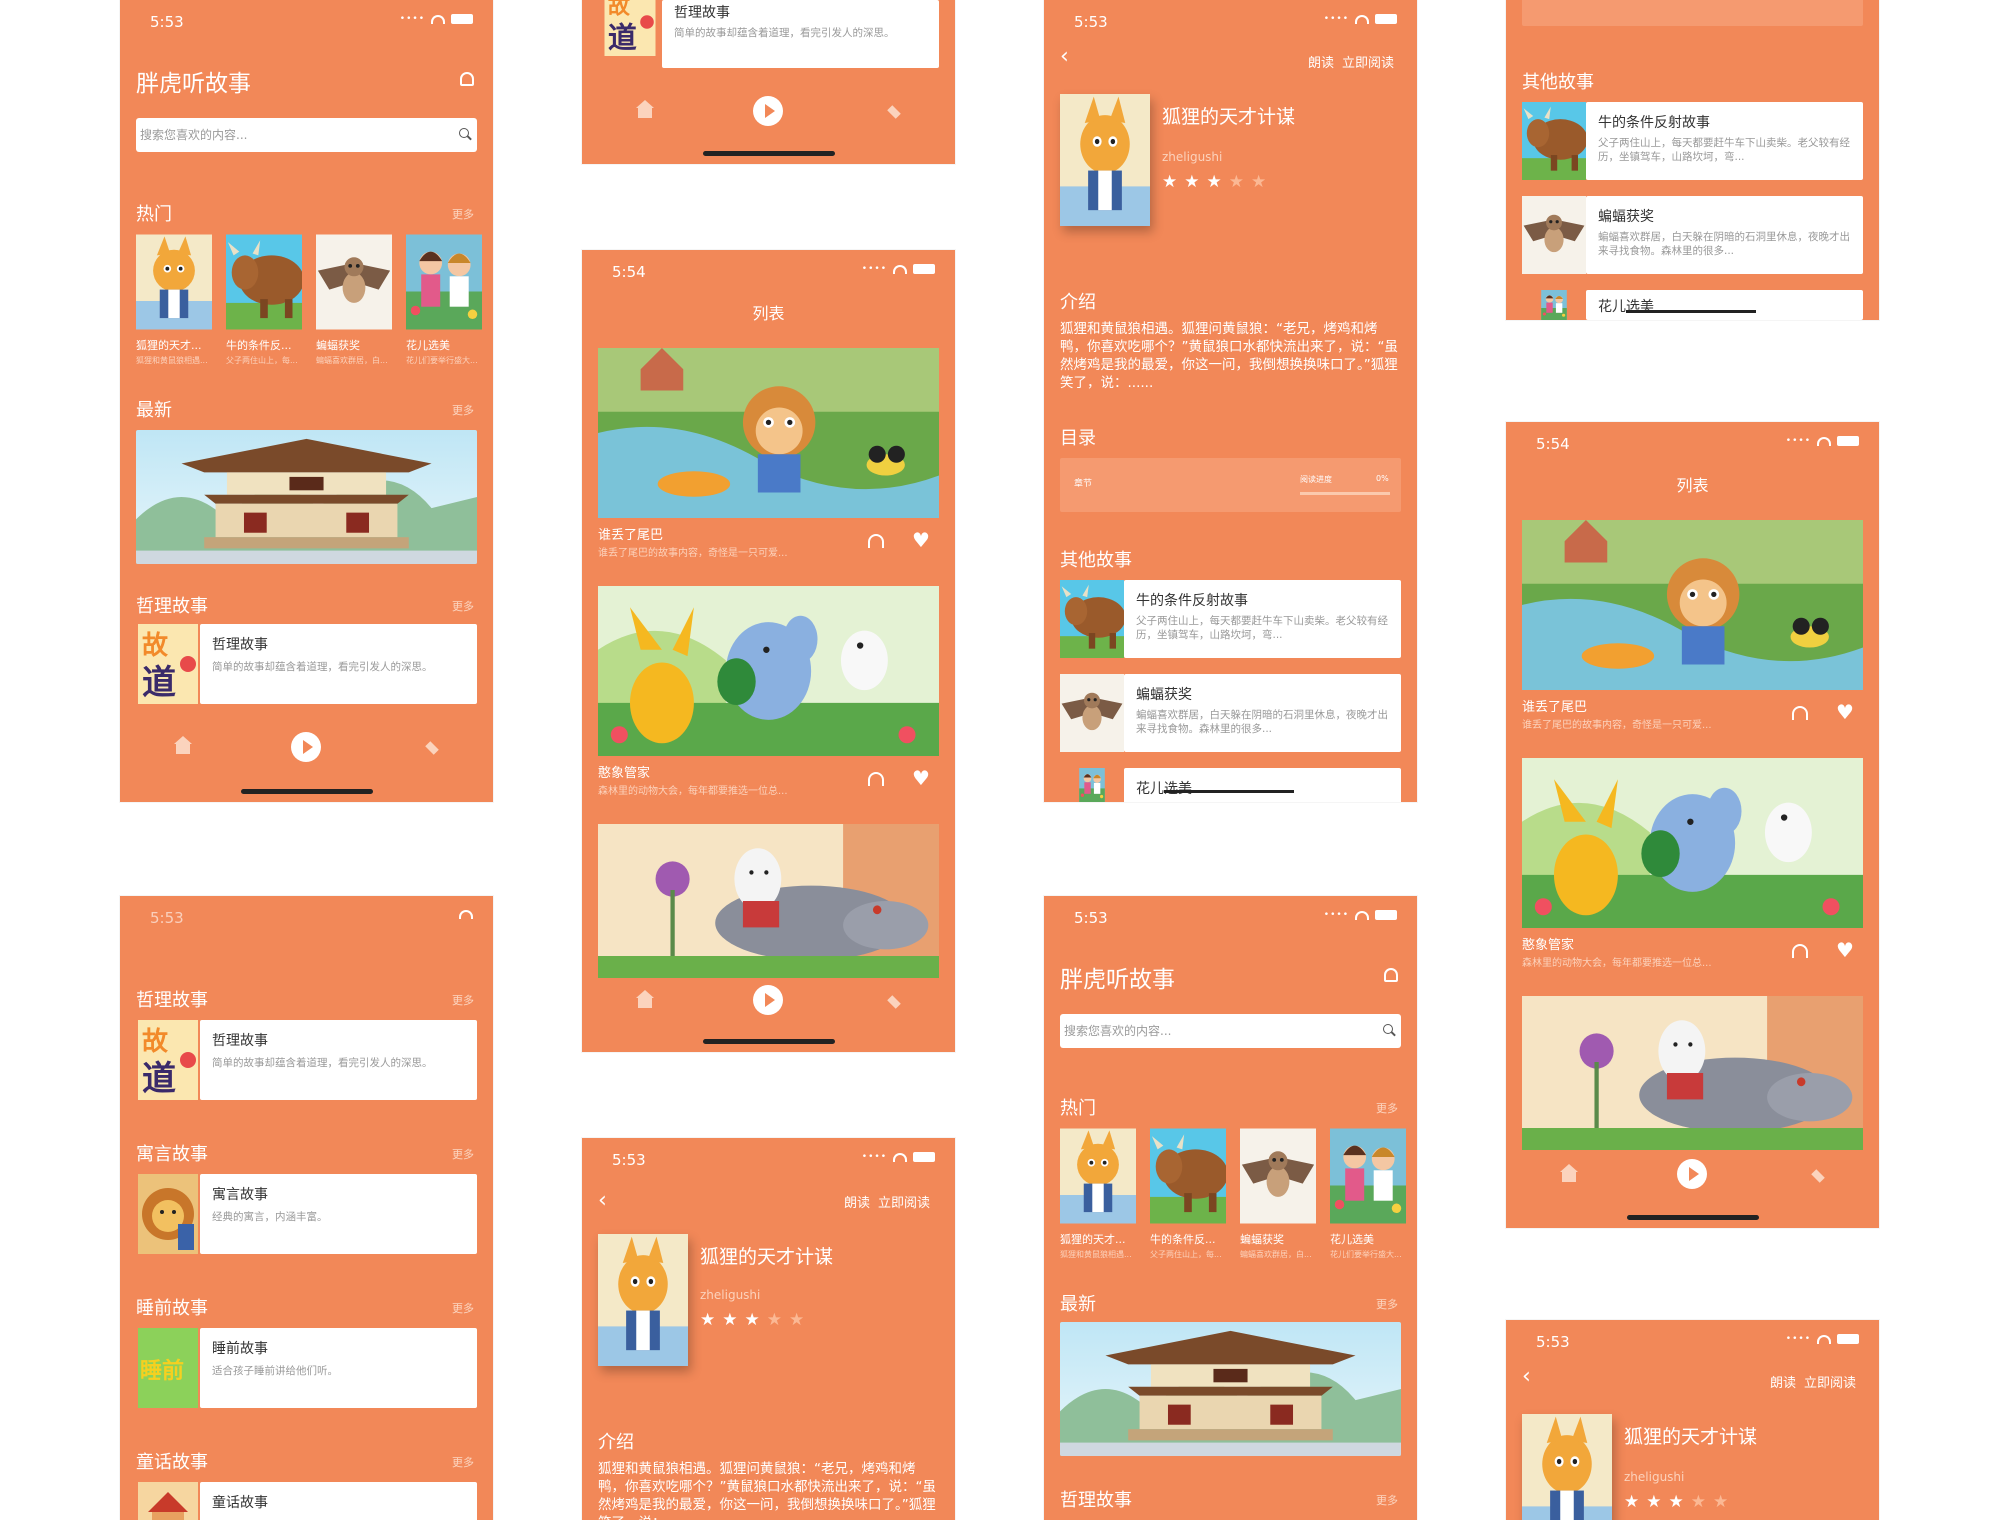 This screenshot has height=1520, width=2000. Describe the element at coordinates (463, 1308) in the screenshot. I see `more-link-bedtime: 更多` at that location.